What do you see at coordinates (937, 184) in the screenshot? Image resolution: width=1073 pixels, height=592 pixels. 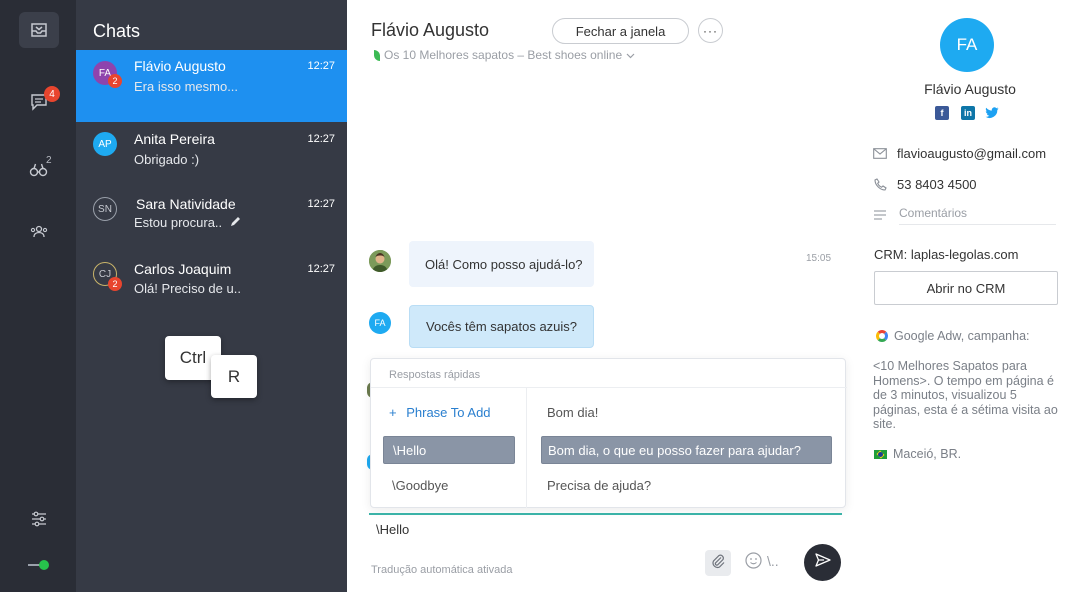 I see `profile-phone: 53 8403 4500` at bounding box center [937, 184].